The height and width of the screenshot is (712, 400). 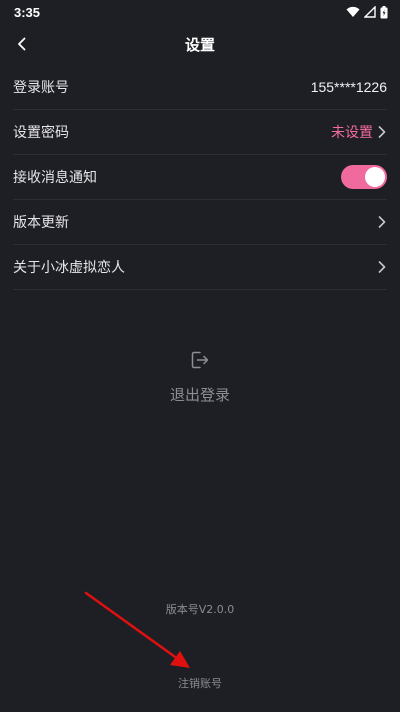 What do you see at coordinates (137, 629) in the screenshot?
I see `annotation-arrow` at bounding box center [137, 629].